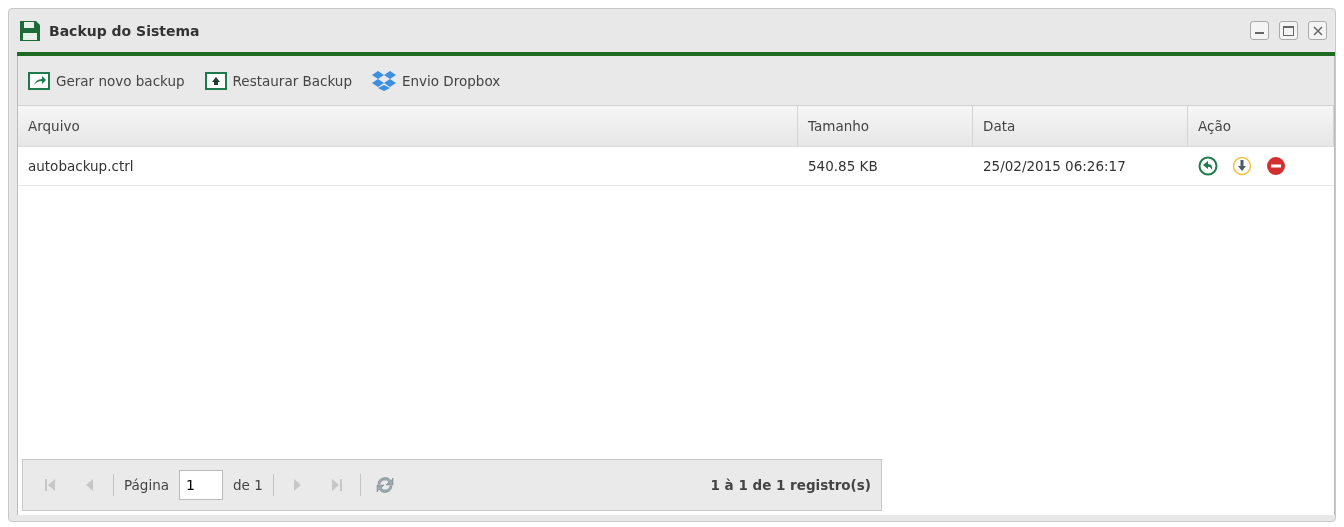 The height and width of the screenshot is (527, 1344). What do you see at coordinates (384, 485) in the screenshot?
I see `refresh-icon` at bounding box center [384, 485].